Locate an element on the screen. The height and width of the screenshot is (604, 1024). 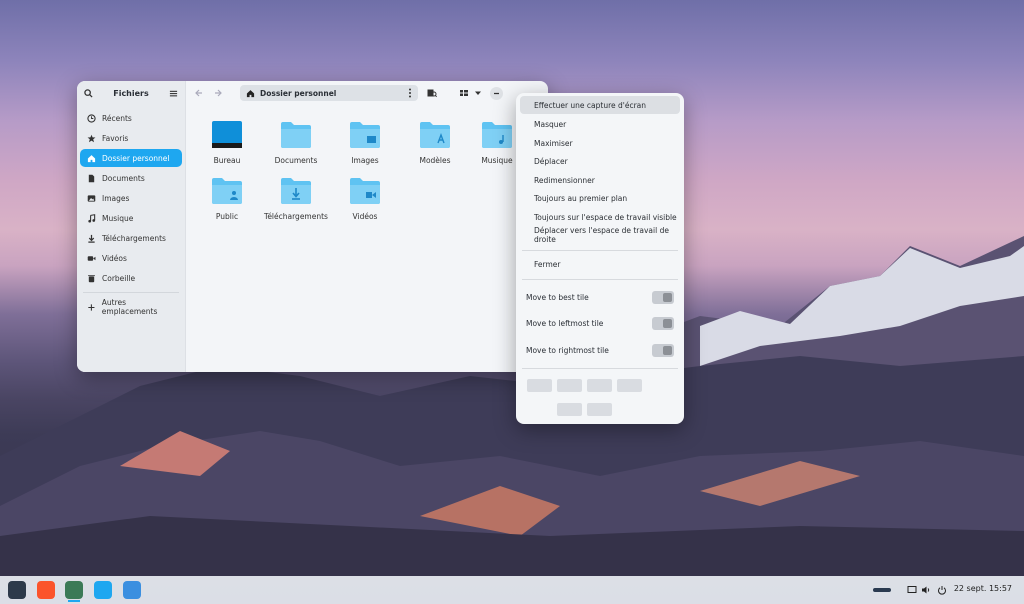
software-store-icon is located at coordinates (103, 590).